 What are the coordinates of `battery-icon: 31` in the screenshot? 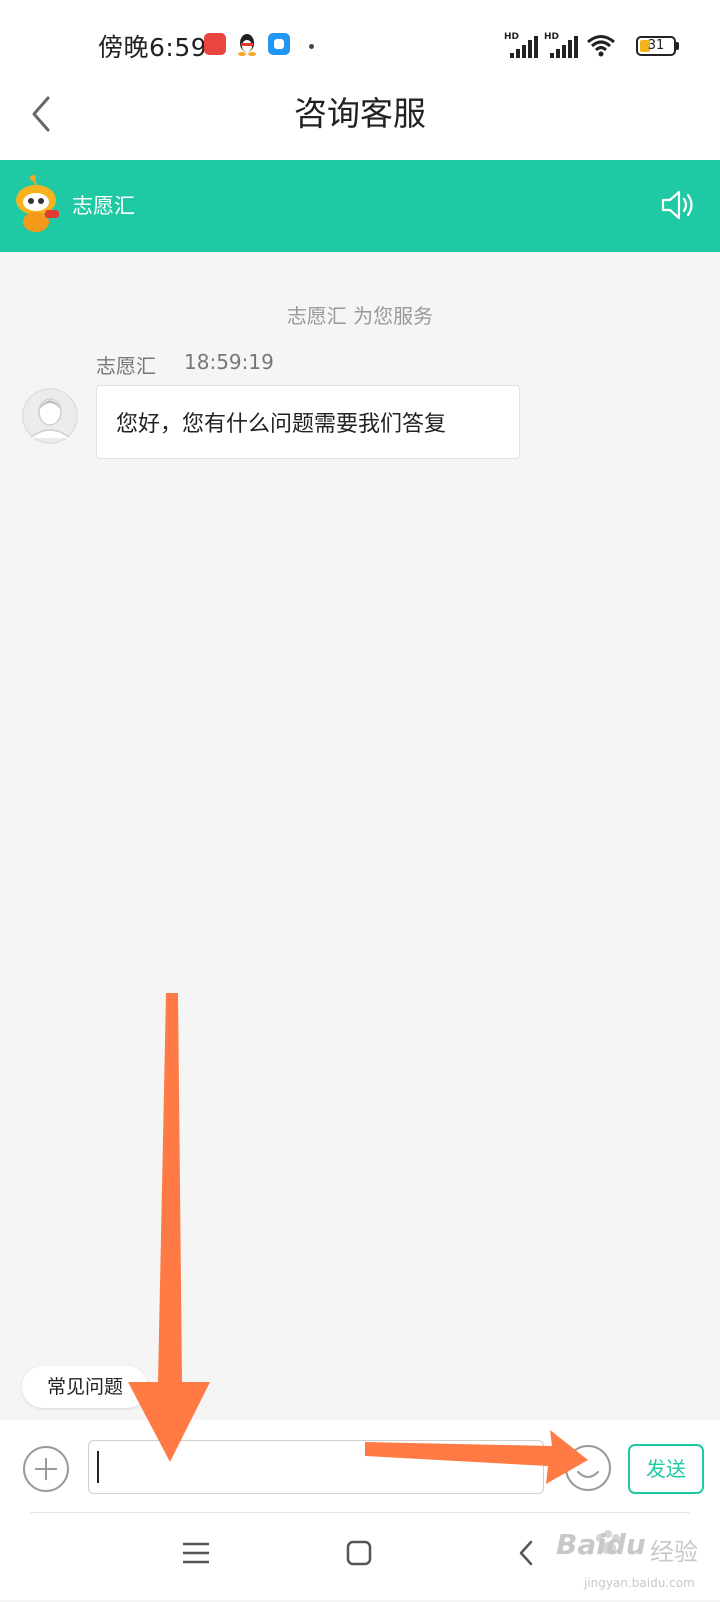 It's located at (656, 46).